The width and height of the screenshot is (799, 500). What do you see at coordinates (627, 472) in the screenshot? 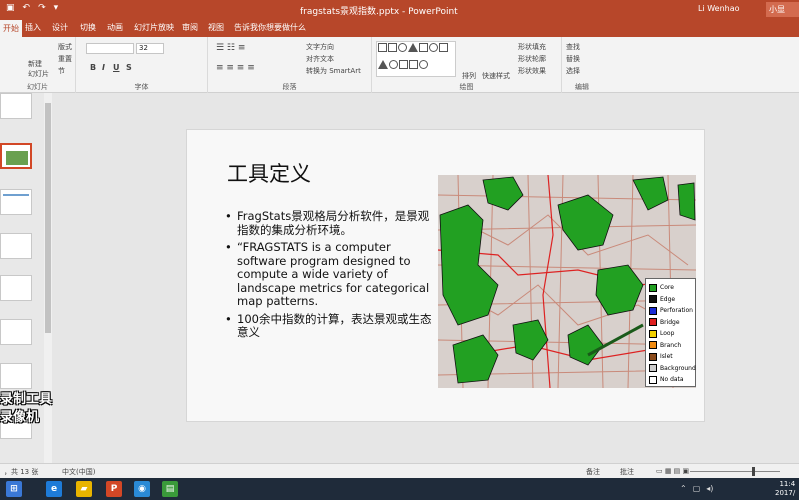
I see `comments-button: 批注` at bounding box center [627, 472].